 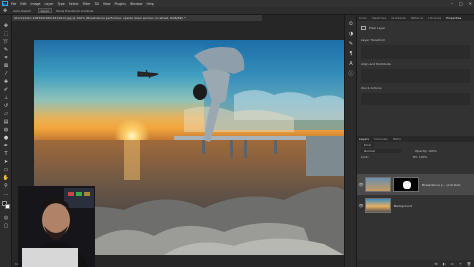 What do you see at coordinates (6, 218) in the screenshot?
I see `quick-mask-icon: ◎` at bounding box center [6, 218].